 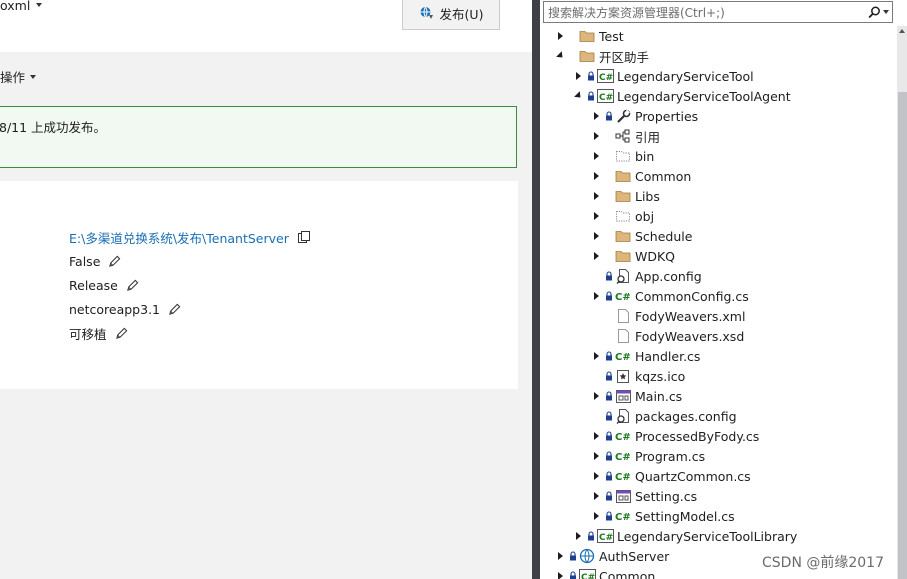 I want to click on publish-success-banner: 8/11 上成功发布。, so click(x=258, y=137).